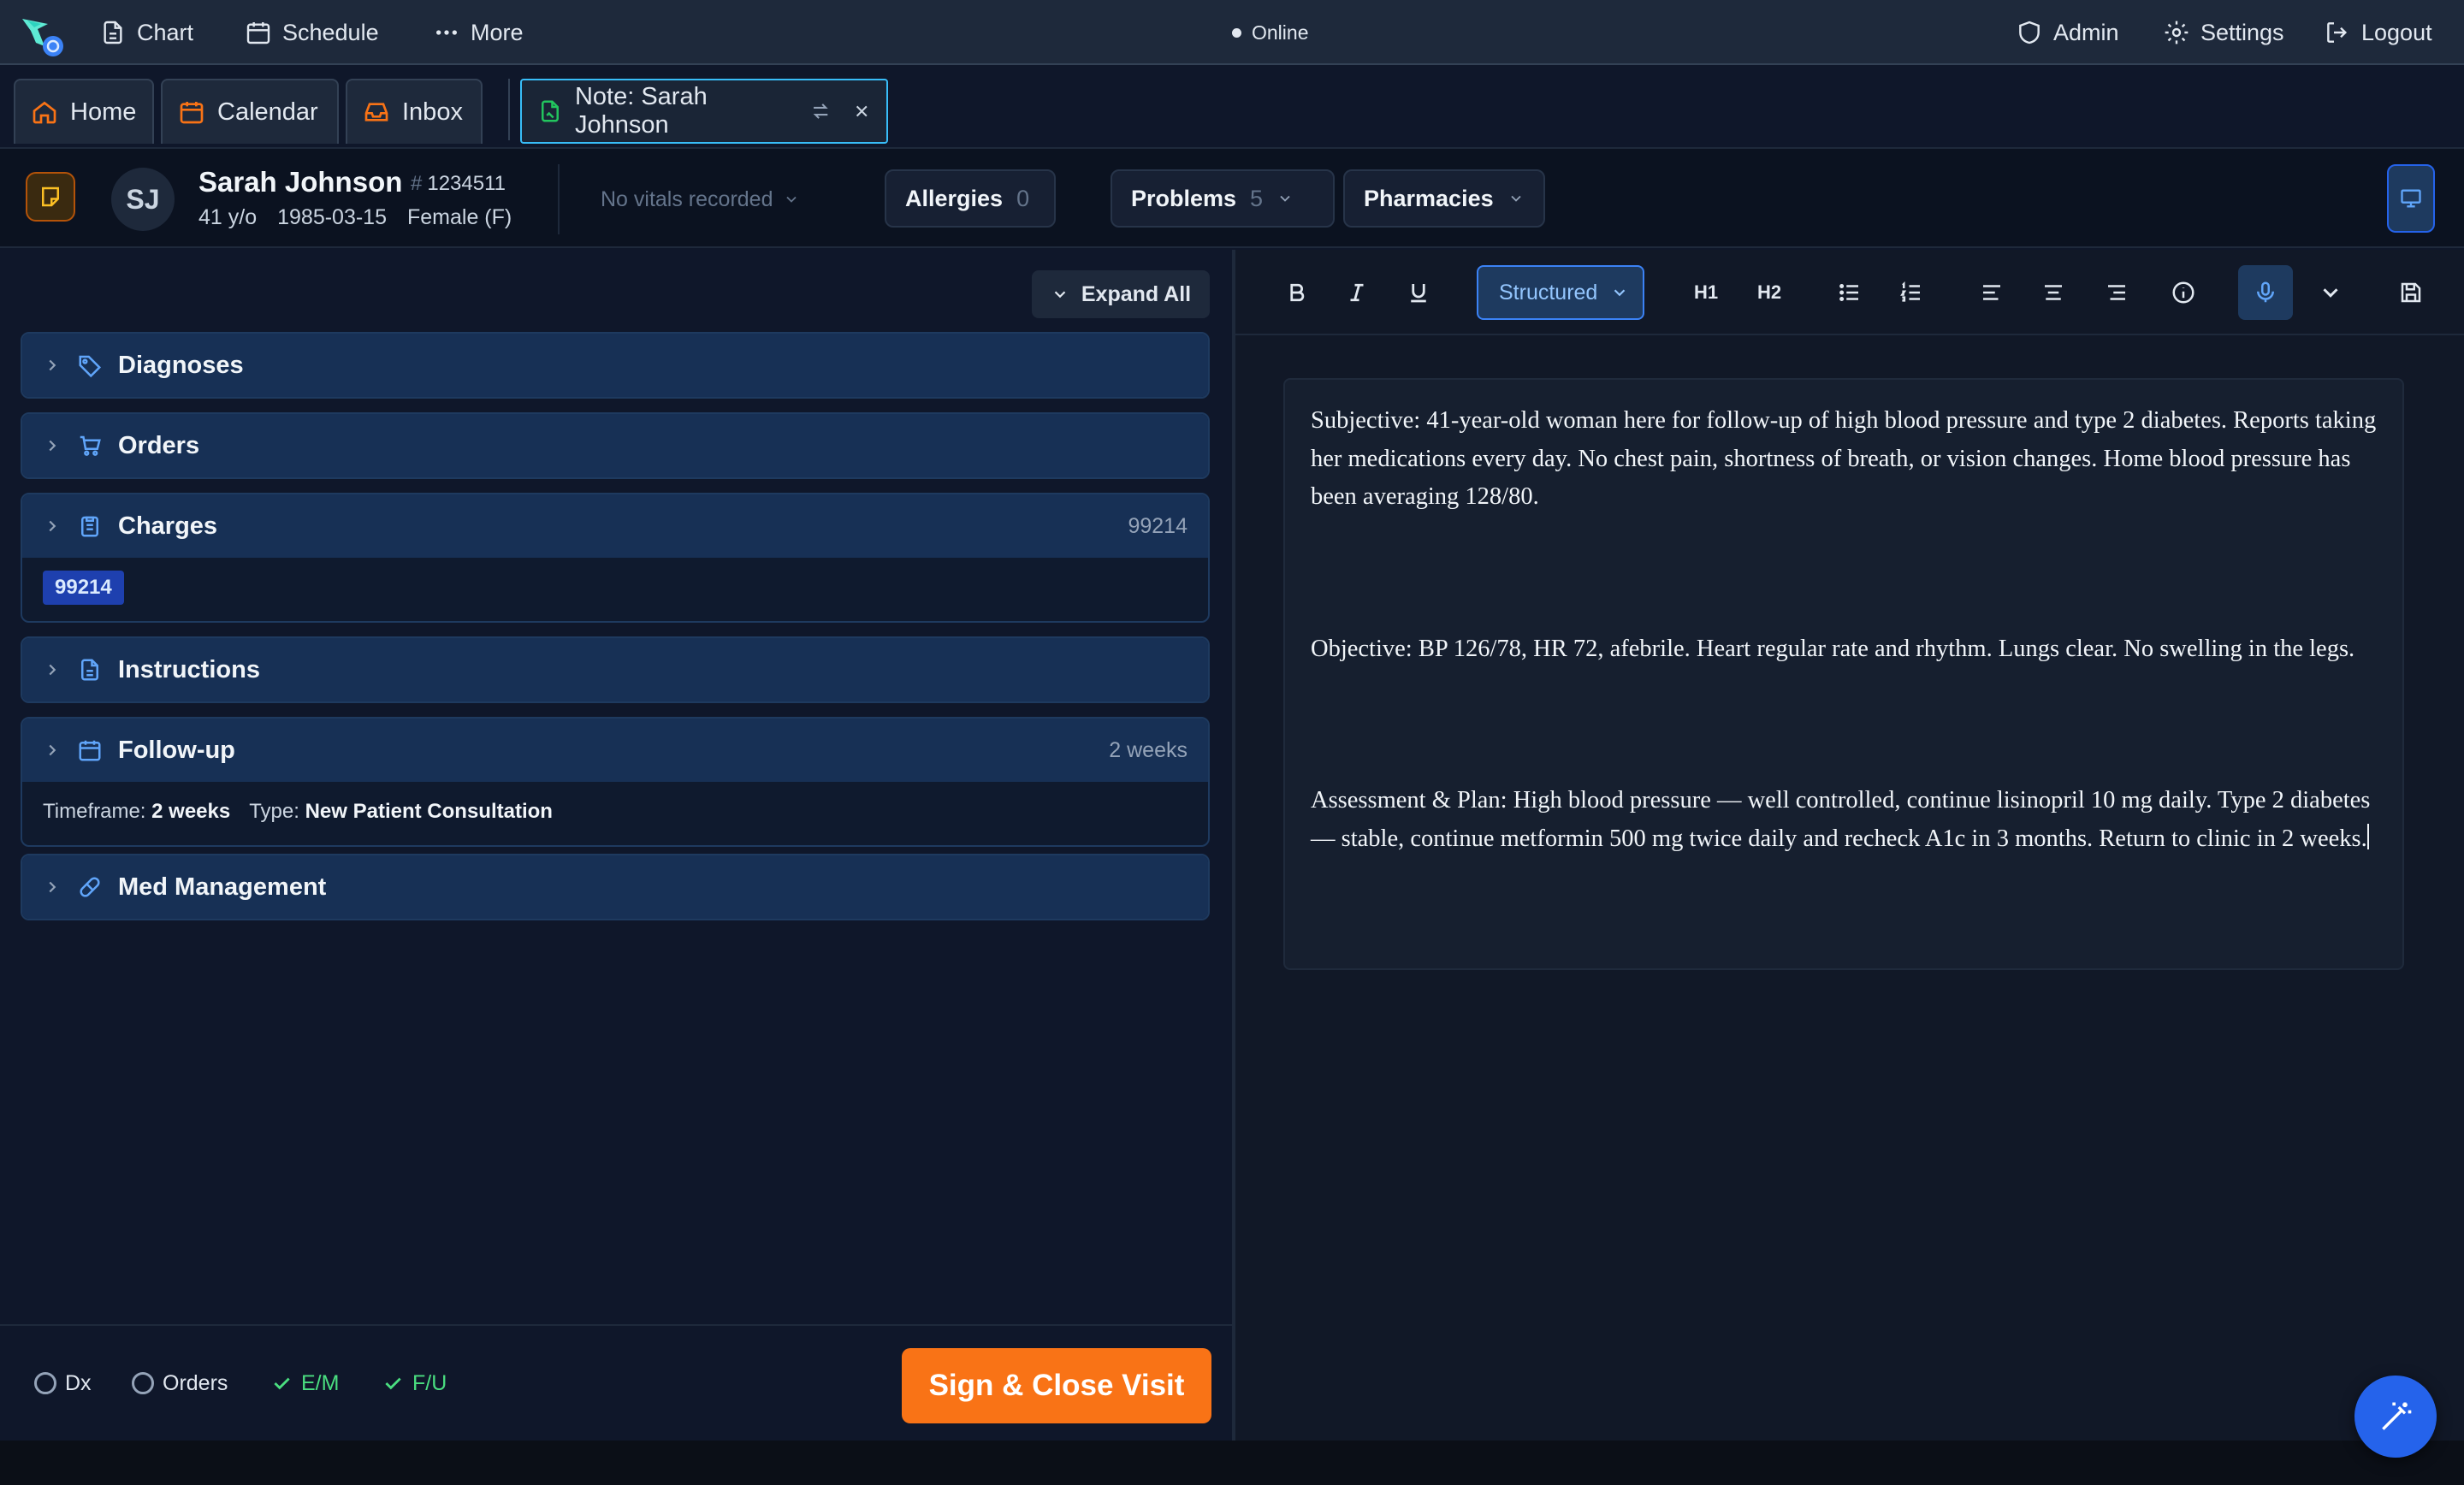 This screenshot has width=2464, height=1485. What do you see at coordinates (267, 112) in the screenshot?
I see `tab-calendar-label: Calendar` at bounding box center [267, 112].